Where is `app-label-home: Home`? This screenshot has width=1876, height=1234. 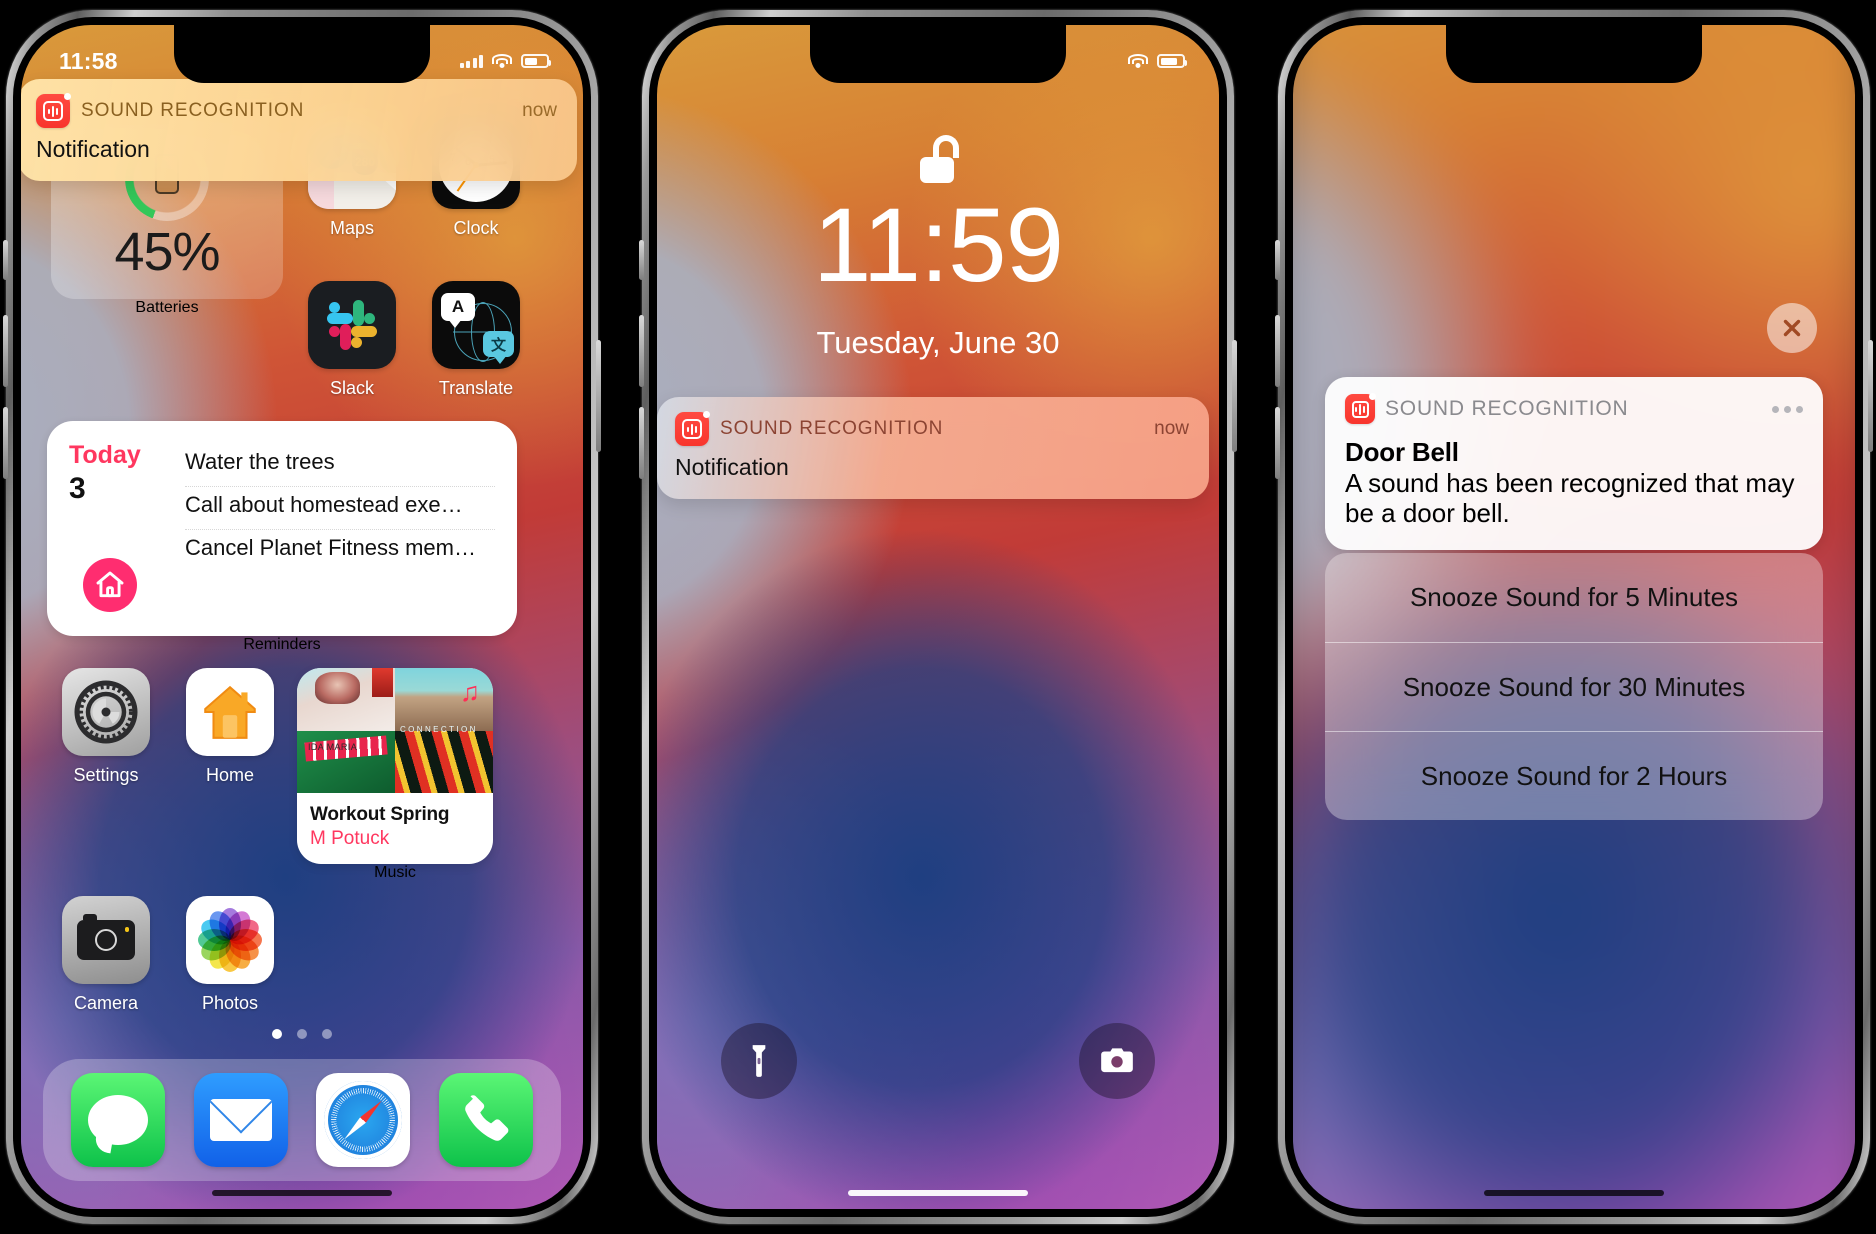
app-label-home: Home is located at coordinates (229, 775).